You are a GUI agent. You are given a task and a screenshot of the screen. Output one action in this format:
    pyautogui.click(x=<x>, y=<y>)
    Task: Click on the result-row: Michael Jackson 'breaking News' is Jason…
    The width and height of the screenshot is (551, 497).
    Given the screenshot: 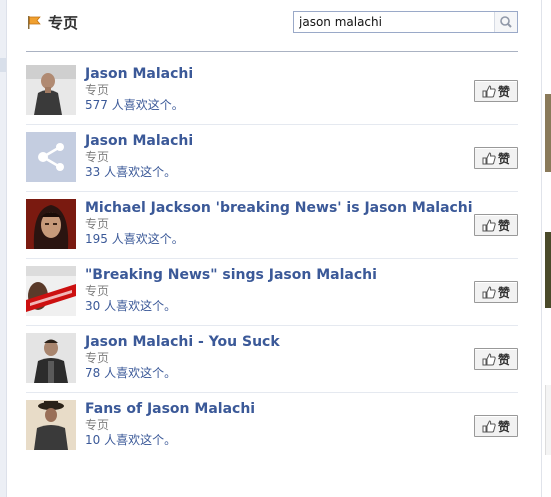 What is the action you would take?
    pyautogui.click(x=272, y=225)
    